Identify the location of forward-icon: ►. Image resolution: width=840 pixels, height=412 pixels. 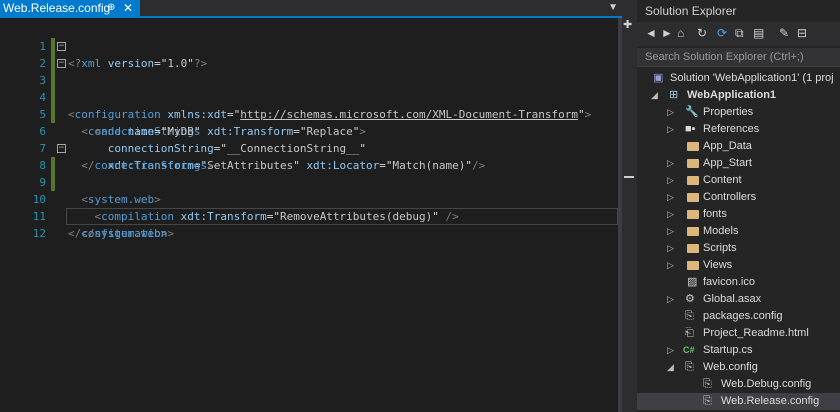
(667, 33).